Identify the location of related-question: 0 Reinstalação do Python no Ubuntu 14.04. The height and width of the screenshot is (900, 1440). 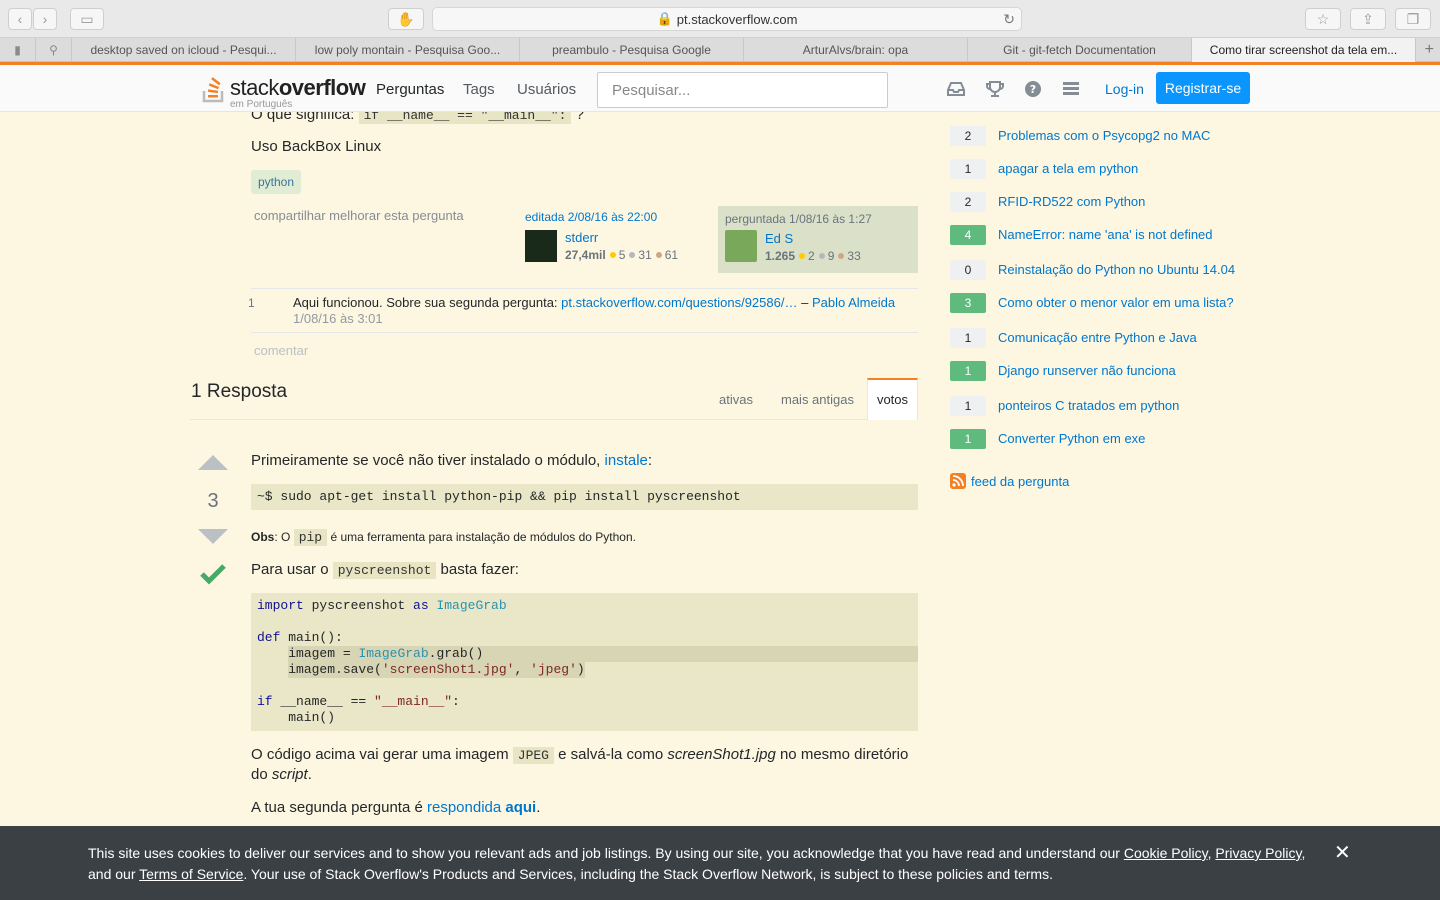
(1100, 270).